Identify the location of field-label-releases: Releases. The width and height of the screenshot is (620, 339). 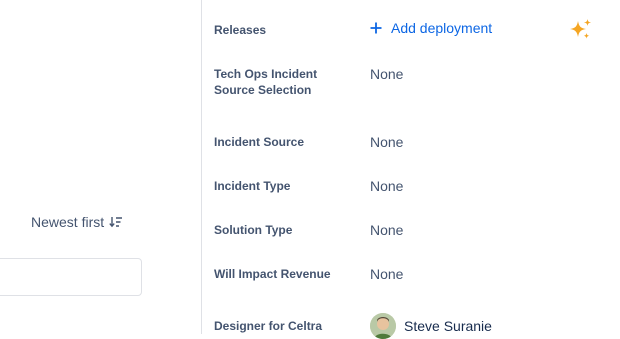
(240, 30).